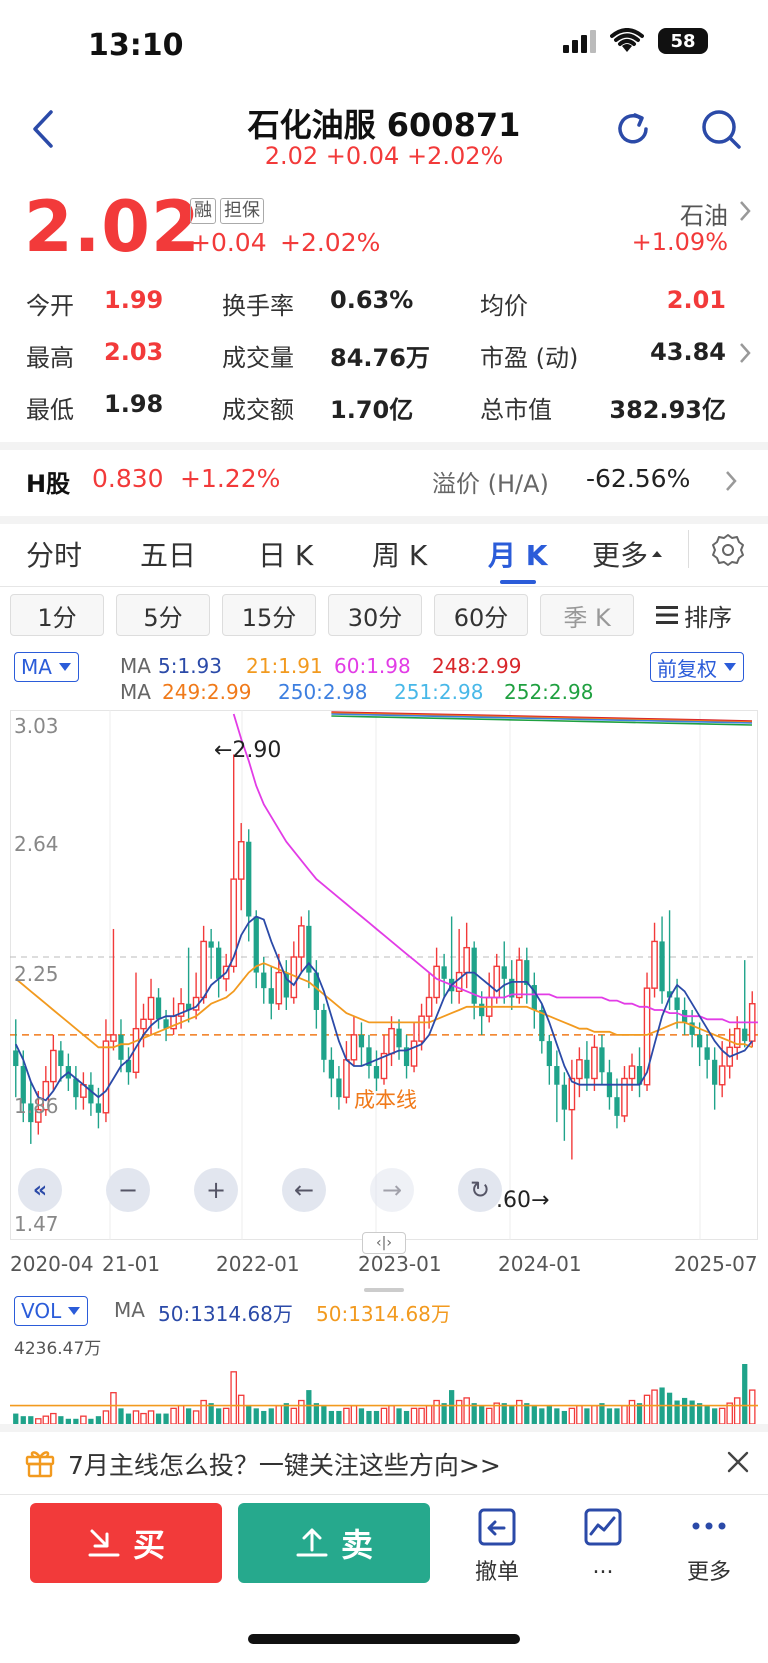 Image resolution: width=768 pixels, height=1663 pixels. I want to click on ma-selector: MA, so click(46, 667).